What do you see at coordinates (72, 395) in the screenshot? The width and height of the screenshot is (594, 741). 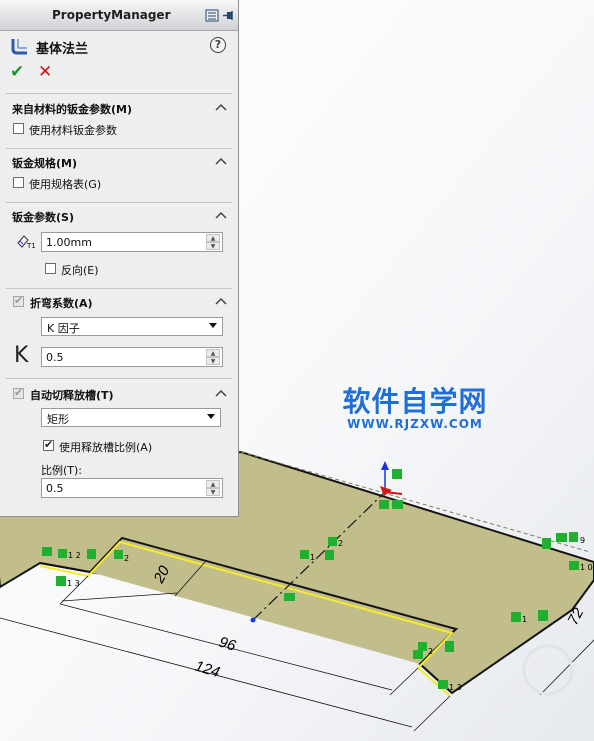 I see `section-title-relief: 自动切释放槽(T)` at bounding box center [72, 395].